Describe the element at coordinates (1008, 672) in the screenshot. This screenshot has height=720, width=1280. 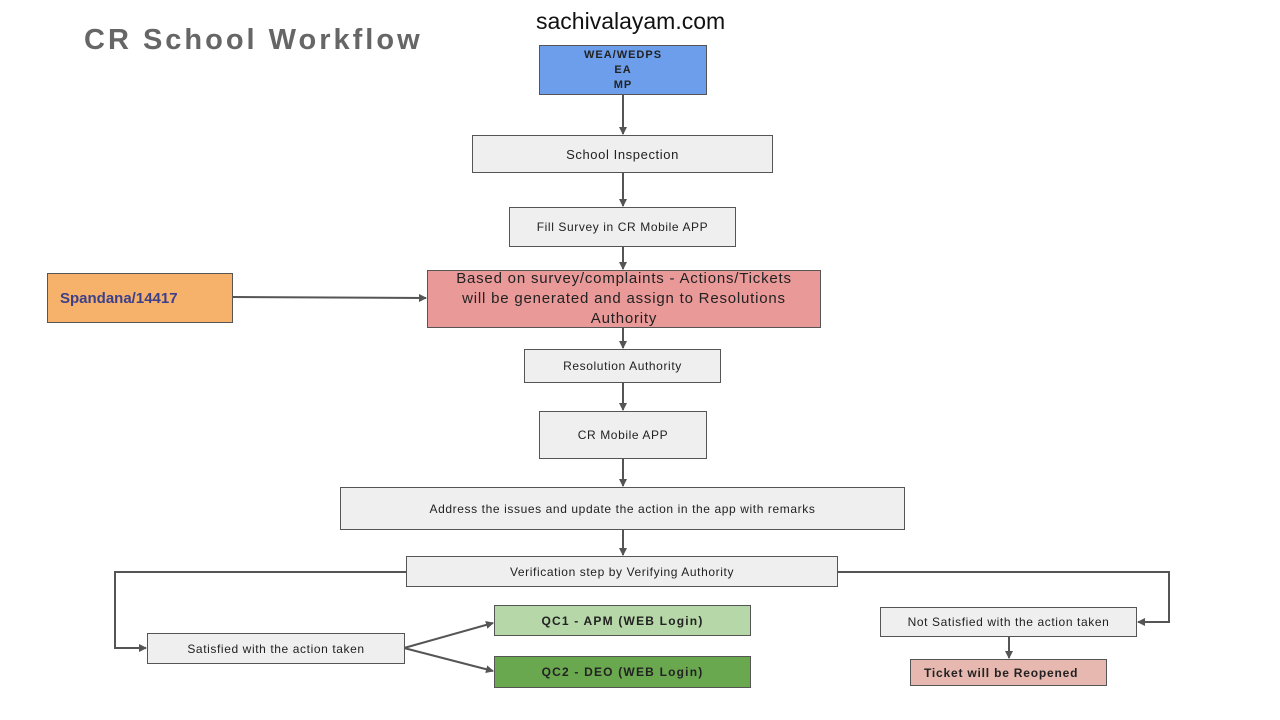
I see `reopened-box: Ticket will be Reopened` at that location.